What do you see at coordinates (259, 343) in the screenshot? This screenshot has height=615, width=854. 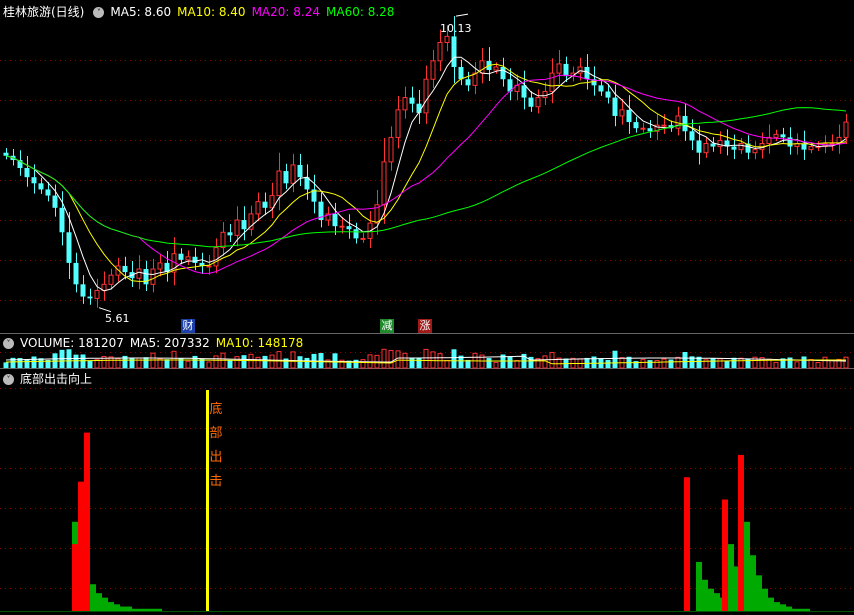 I see `volume-ma10-label: MA10: 148178` at bounding box center [259, 343].